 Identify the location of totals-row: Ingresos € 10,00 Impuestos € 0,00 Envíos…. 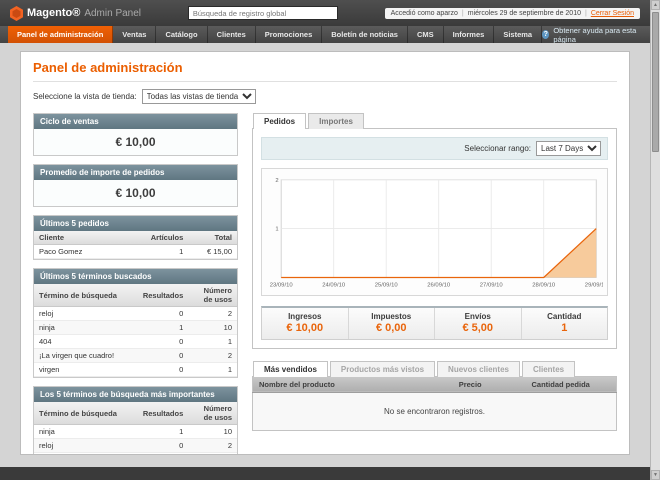
(434, 322).